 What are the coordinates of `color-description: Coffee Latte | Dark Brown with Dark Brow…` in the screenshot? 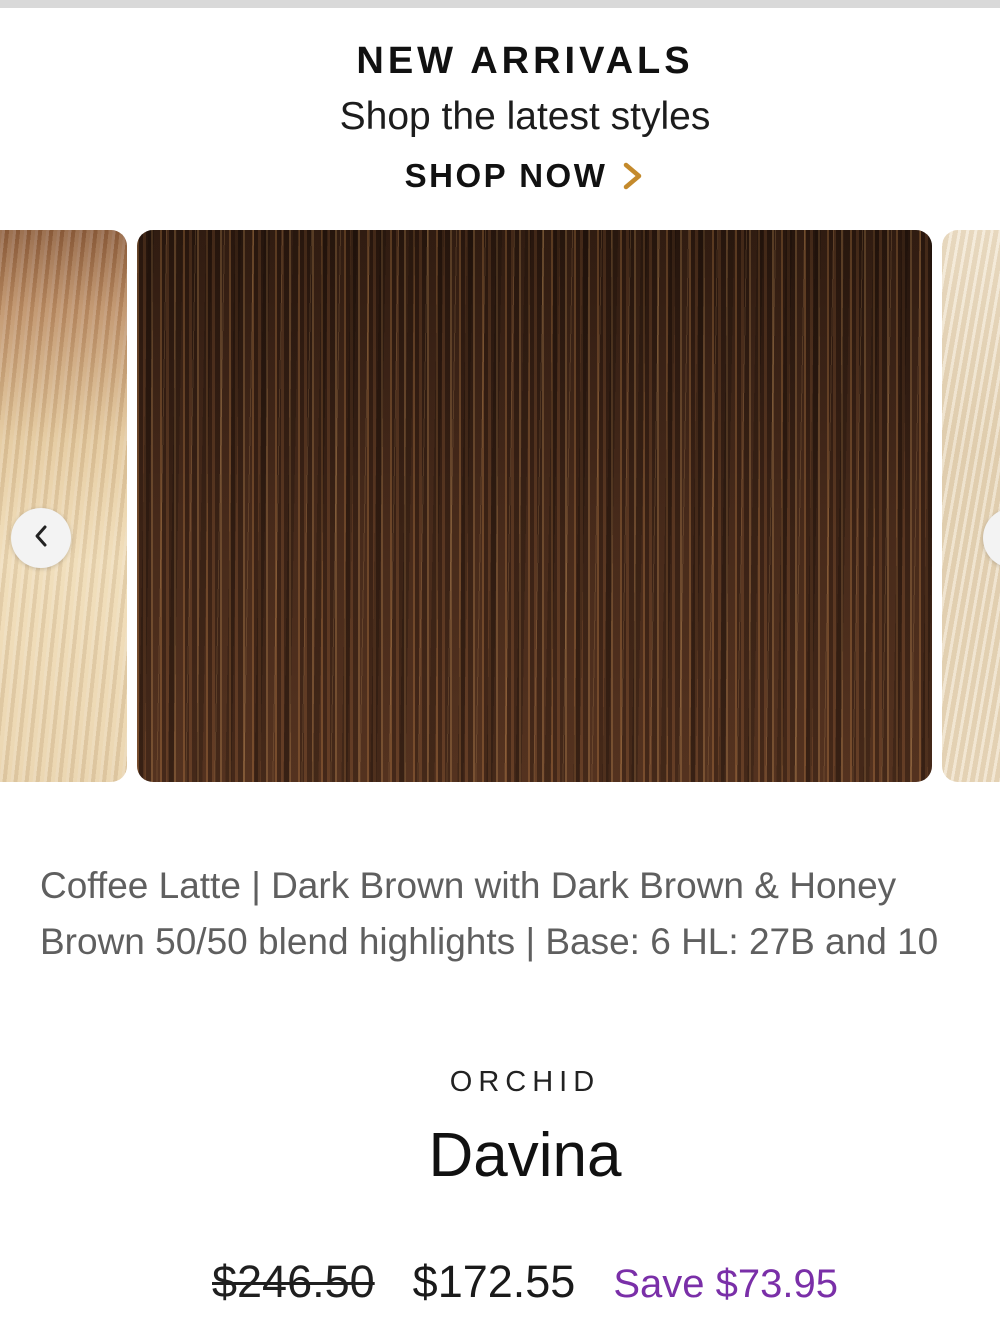 It's located at (489, 913).